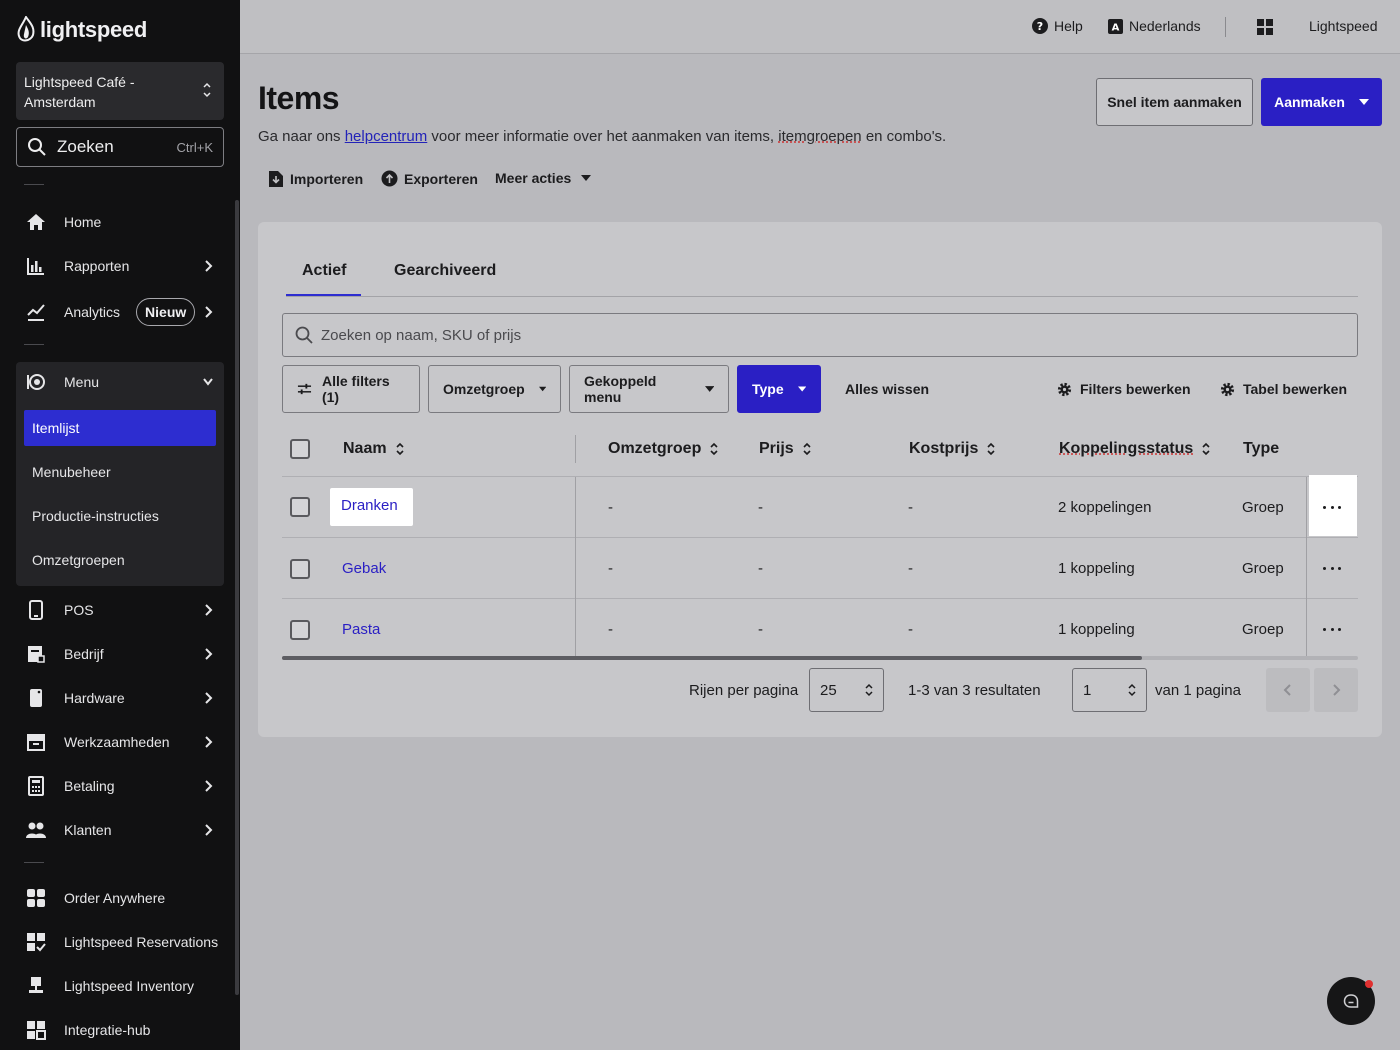 The height and width of the screenshot is (1050, 1400). I want to click on cell-omzetgroep: -, so click(610, 629).